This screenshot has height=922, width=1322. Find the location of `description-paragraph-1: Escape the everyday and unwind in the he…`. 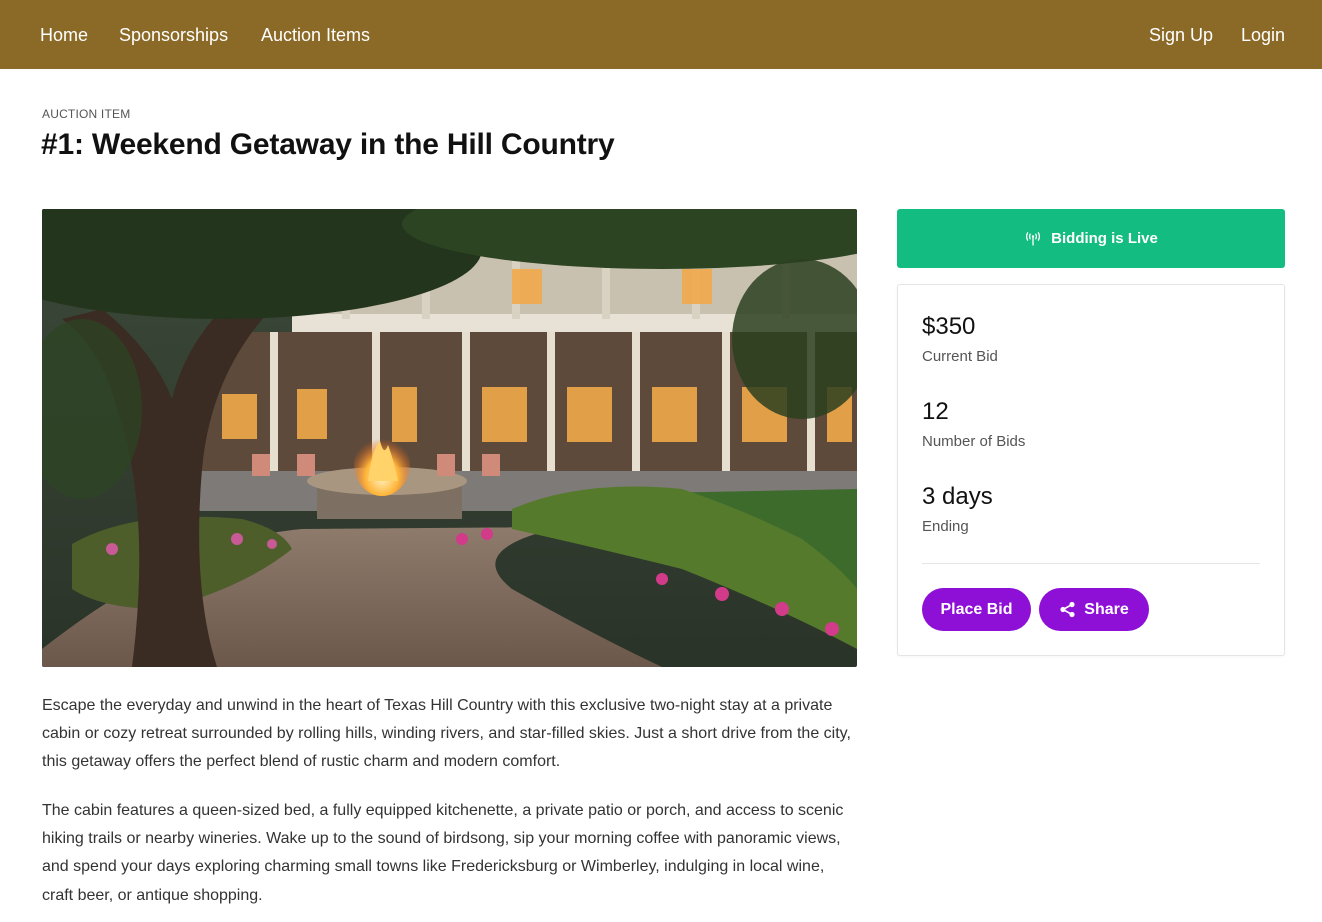

description-paragraph-1: Escape the everyday and unwind in the he… is located at coordinates (446, 734).